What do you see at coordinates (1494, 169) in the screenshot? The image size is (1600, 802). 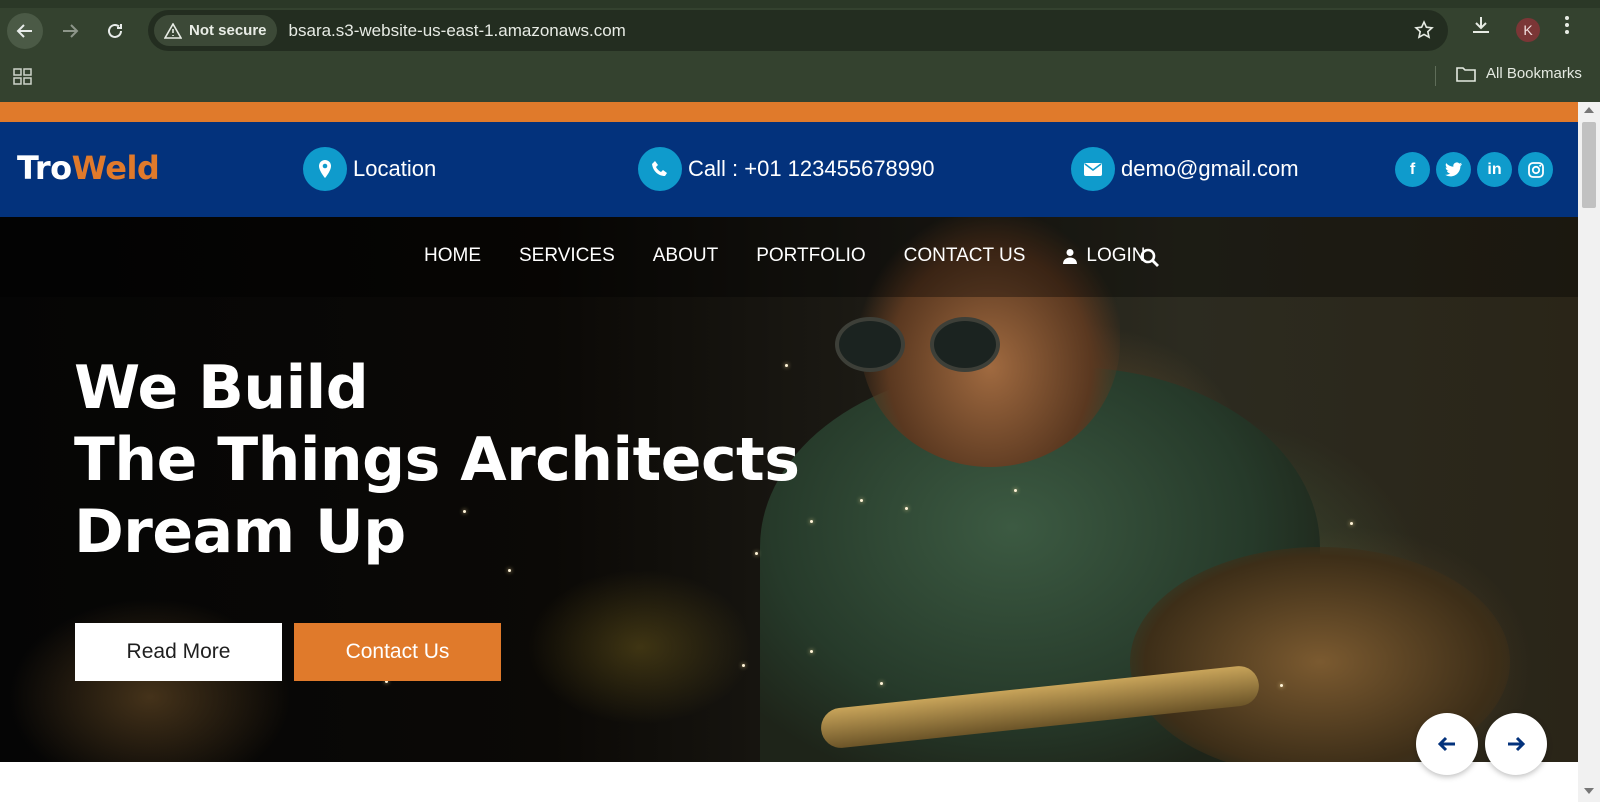 I see `linkedin-icon: in` at bounding box center [1494, 169].